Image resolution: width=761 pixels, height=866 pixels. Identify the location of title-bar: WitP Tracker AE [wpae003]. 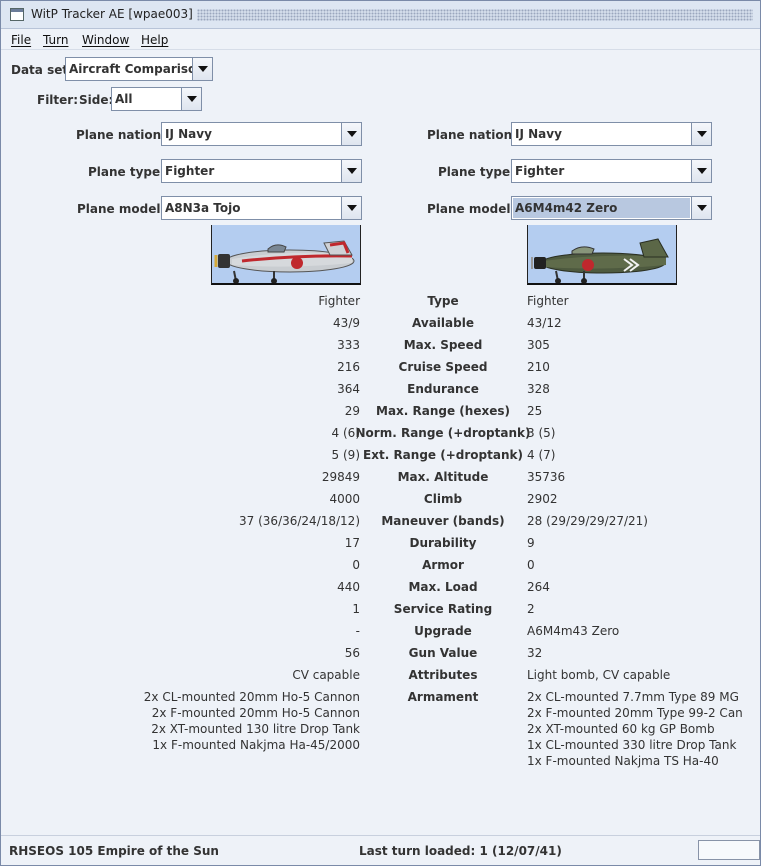
(380, 15).